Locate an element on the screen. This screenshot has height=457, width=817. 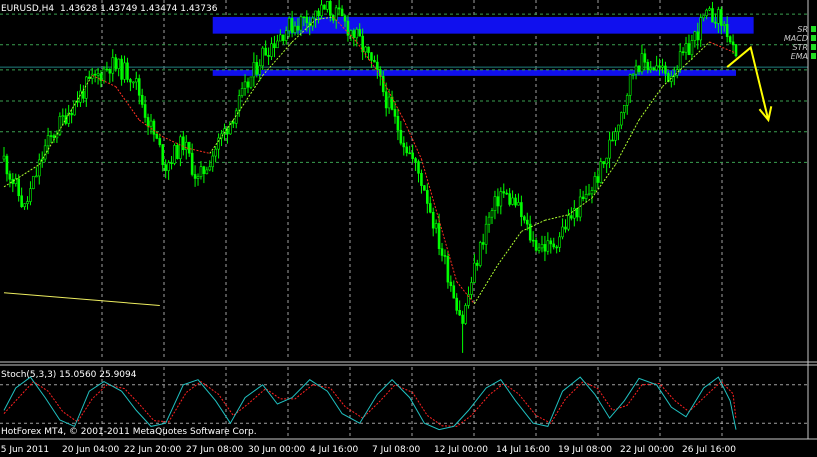
time-axis-label: 27 Jun 08:00 is located at coordinates (214, 450).